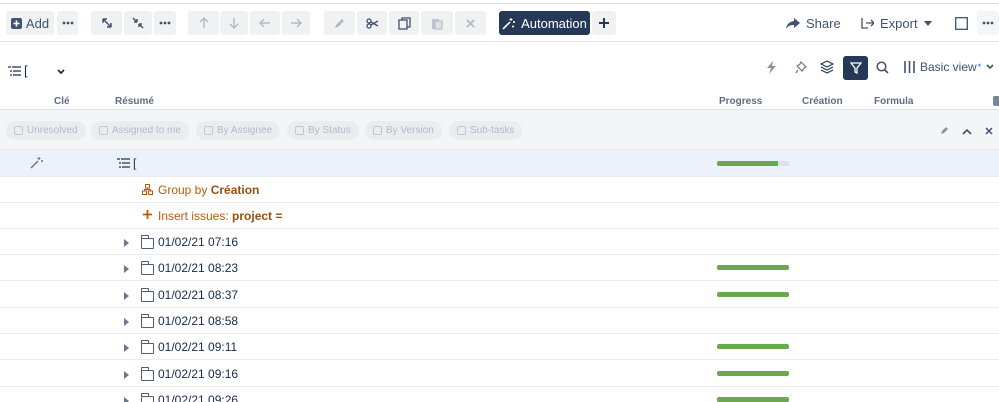 This screenshot has height=402, width=999. Describe the element at coordinates (979, 67) in the screenshot. I see `view-modified-marker: *` at that location.